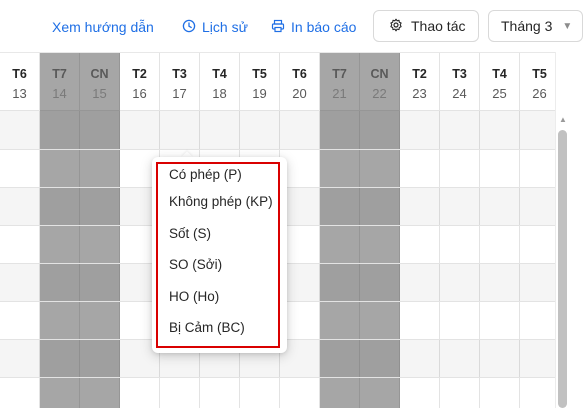  What do you see at coordinates (19, 93) in the screenshot?
I see `day-number: 13` at bounding box center [19, 93].